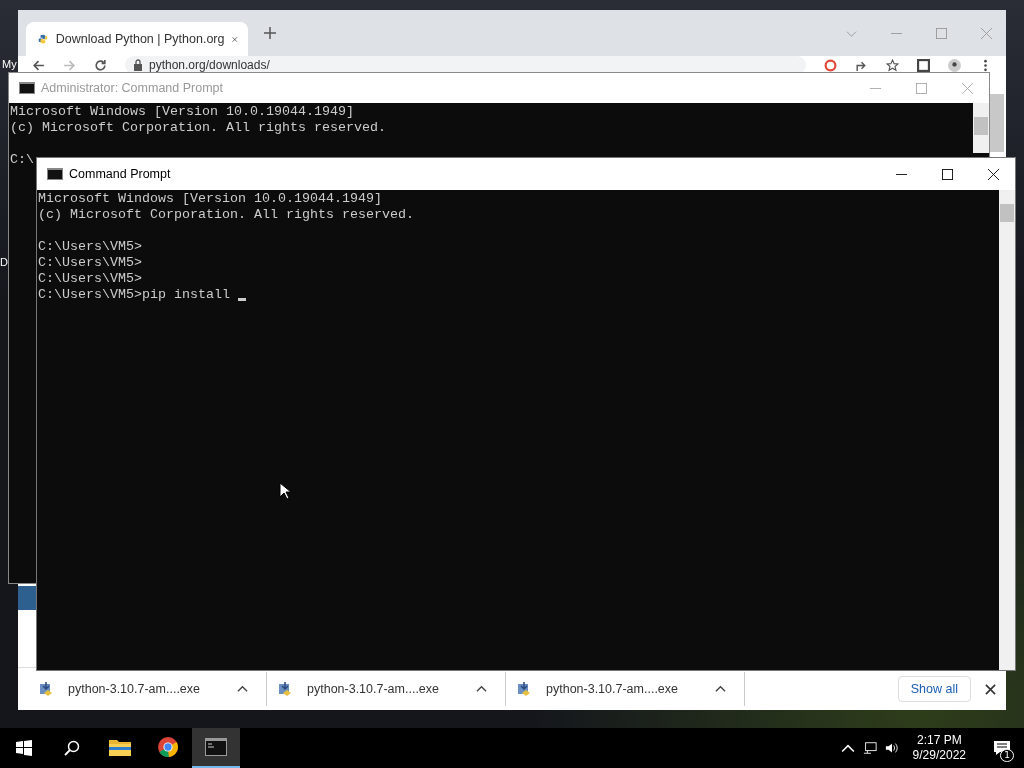 The image size is (1024, 768). What do you see at coordinates (954, 65) in the screenshot?
I see `profile-icon` at bounding box center [954, 65].